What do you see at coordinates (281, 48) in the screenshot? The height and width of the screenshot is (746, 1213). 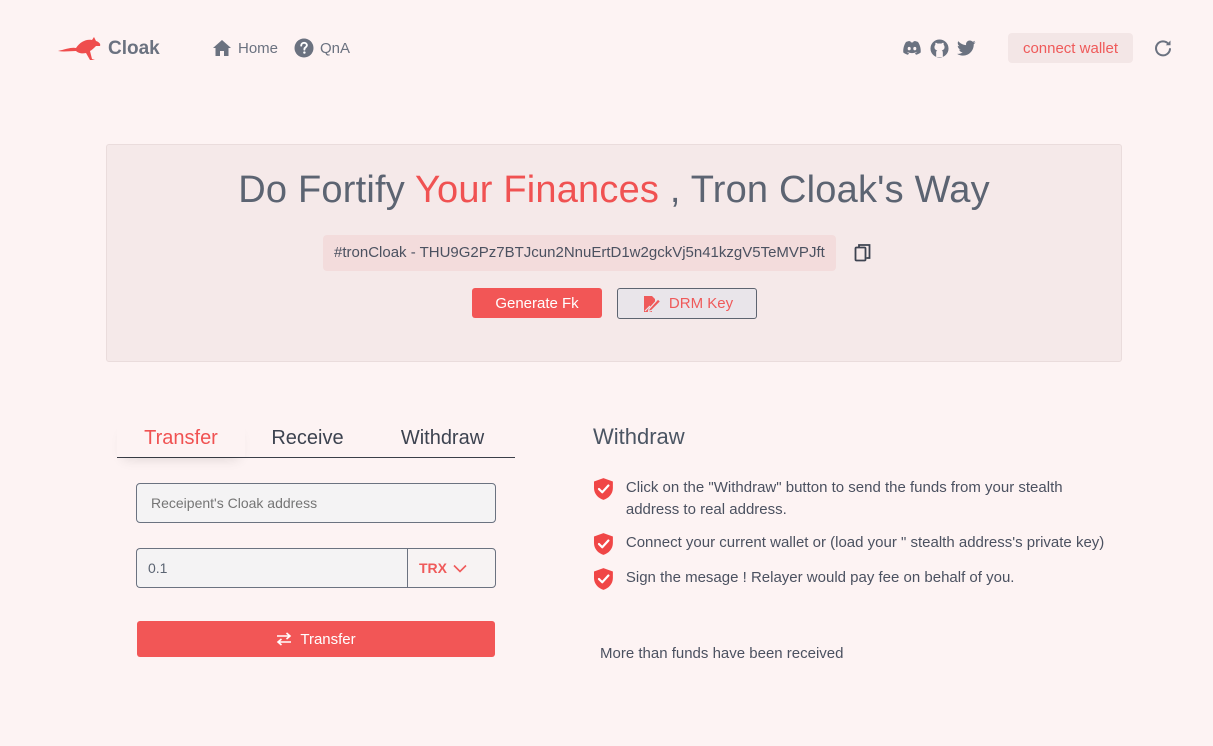 I see `main-nav: Home QnA` at bounding box center [281, 48].